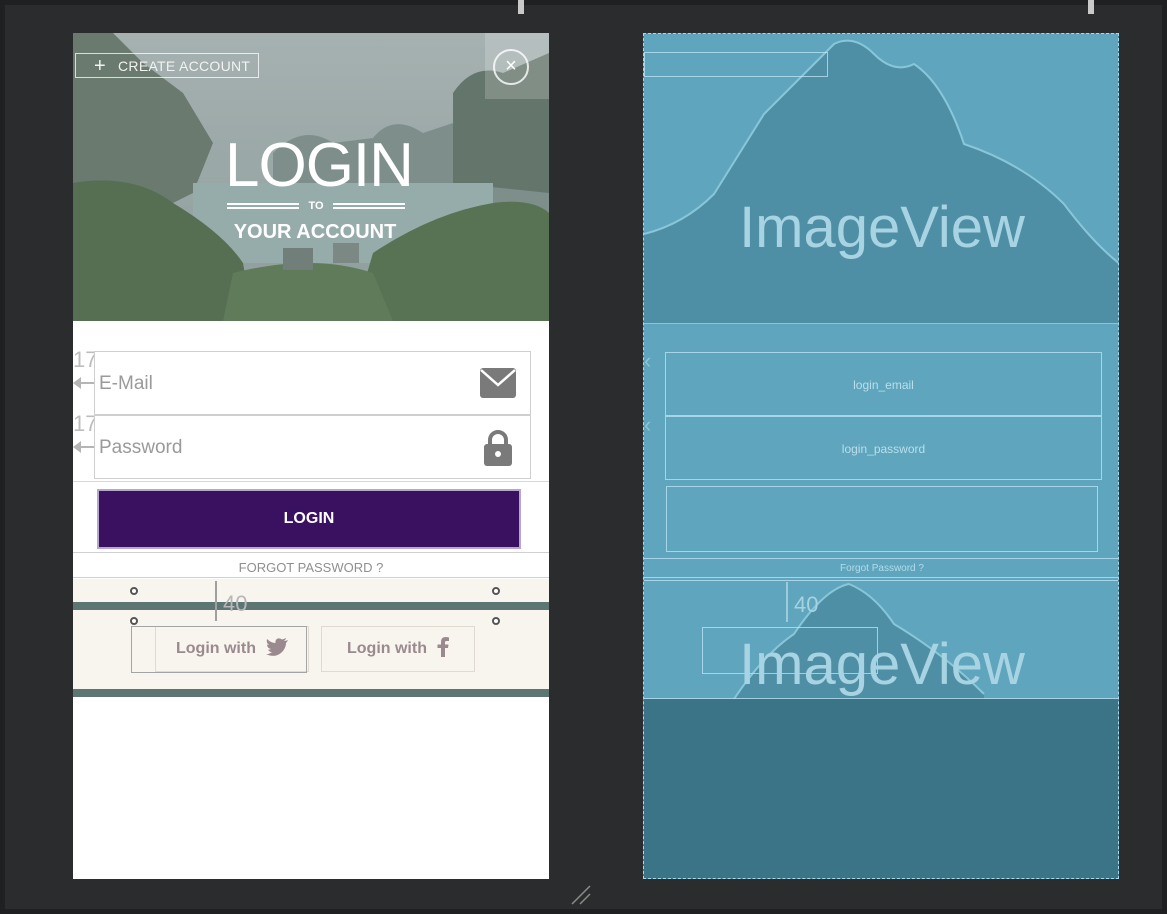 The width and height of the screenshot is (1167, 914). Describe the element at coordinates (126, 383) in the screenshot. I see `email-placeholder: E-Mail` at that location.